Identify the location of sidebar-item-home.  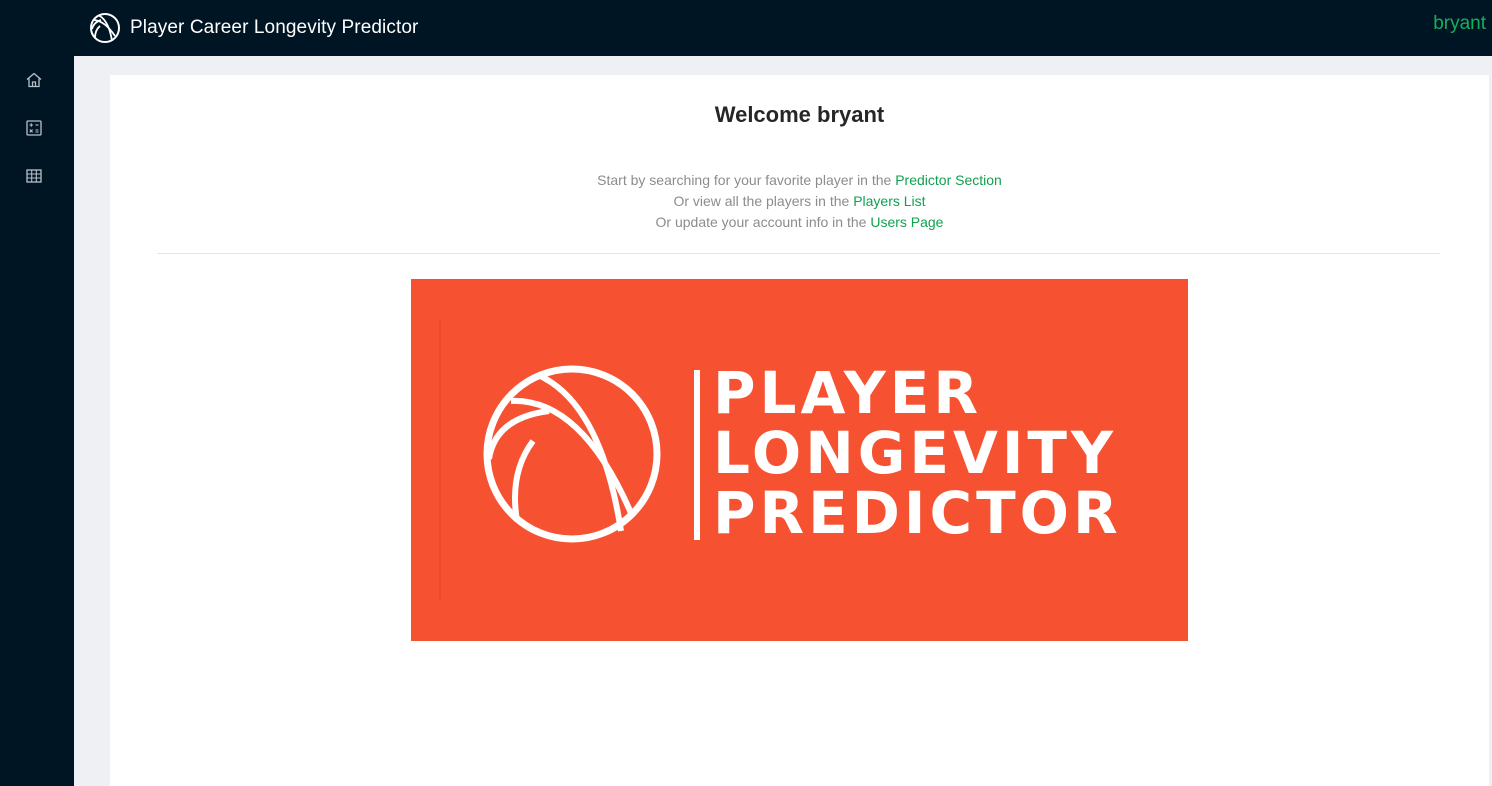
(34, 80).